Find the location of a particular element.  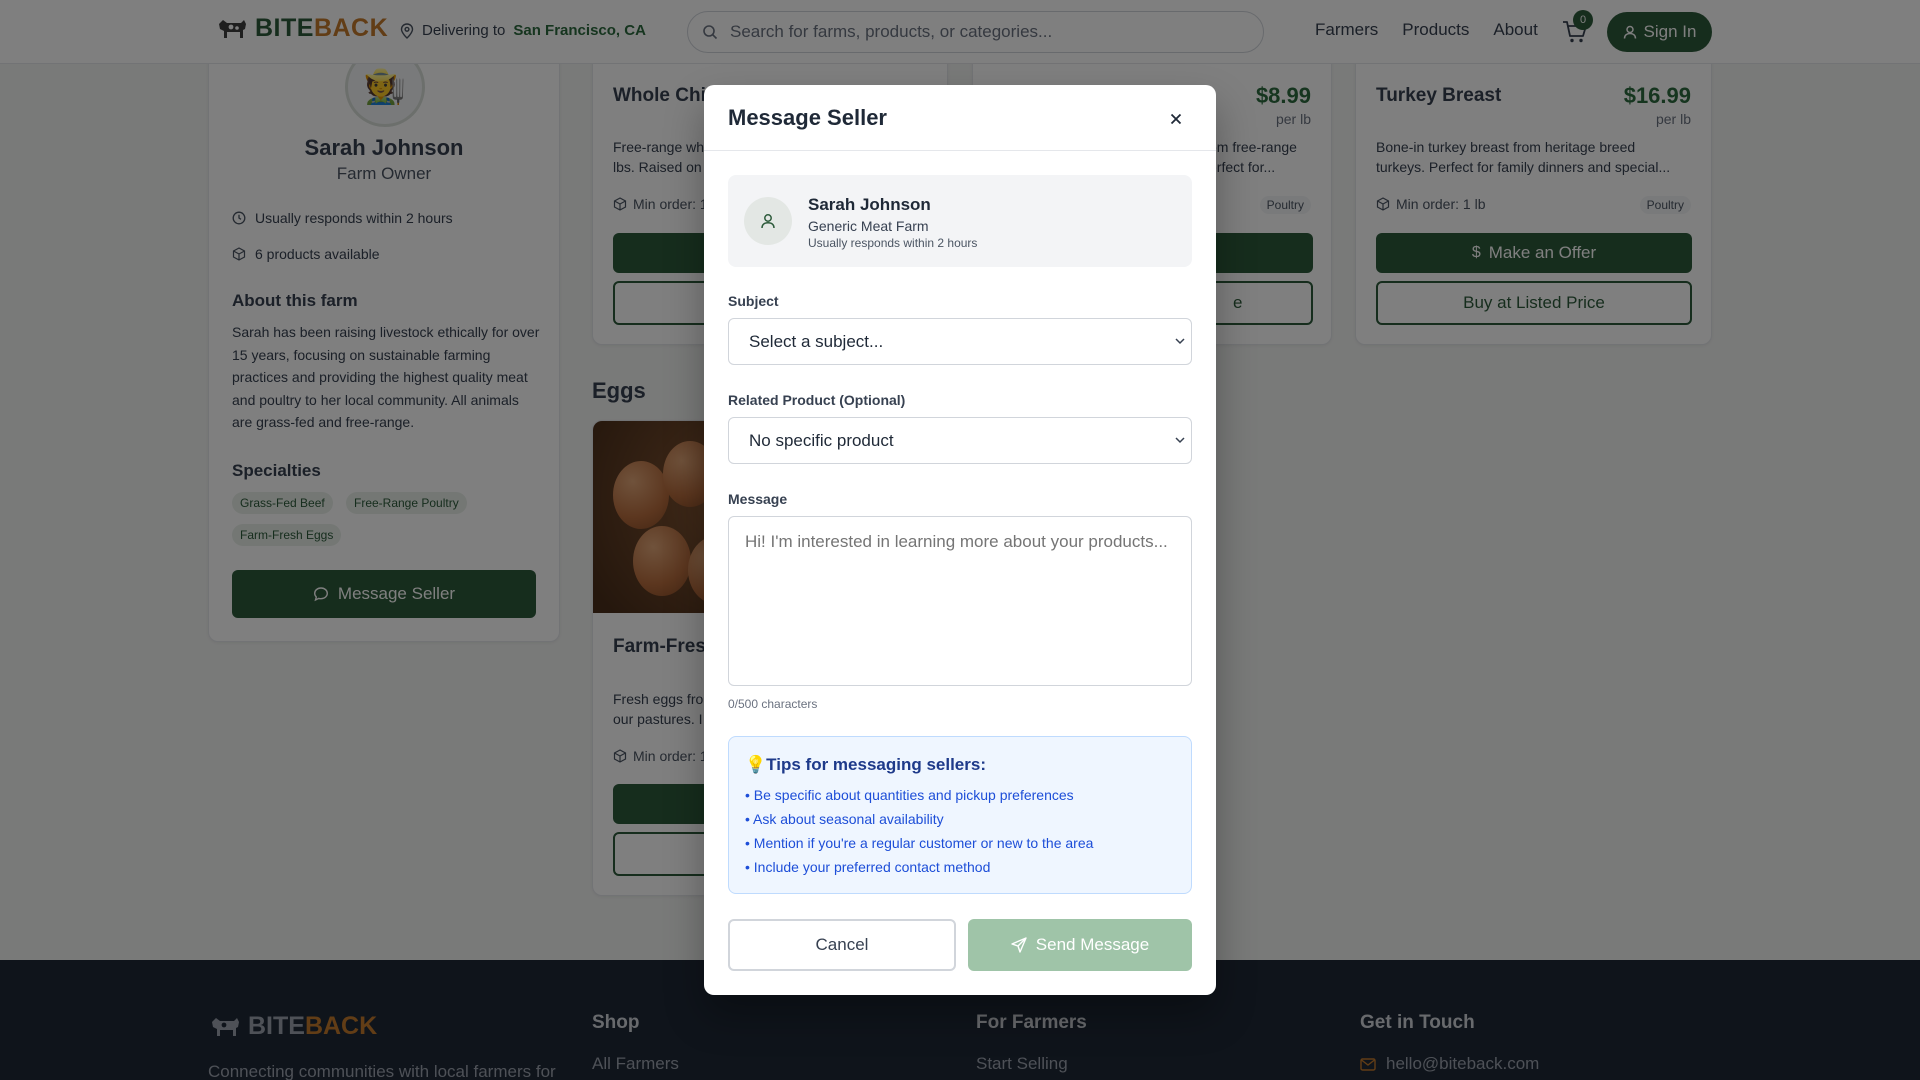

seller-response-time: Usually responds within 2 hours is located at coordinates (893, 243).